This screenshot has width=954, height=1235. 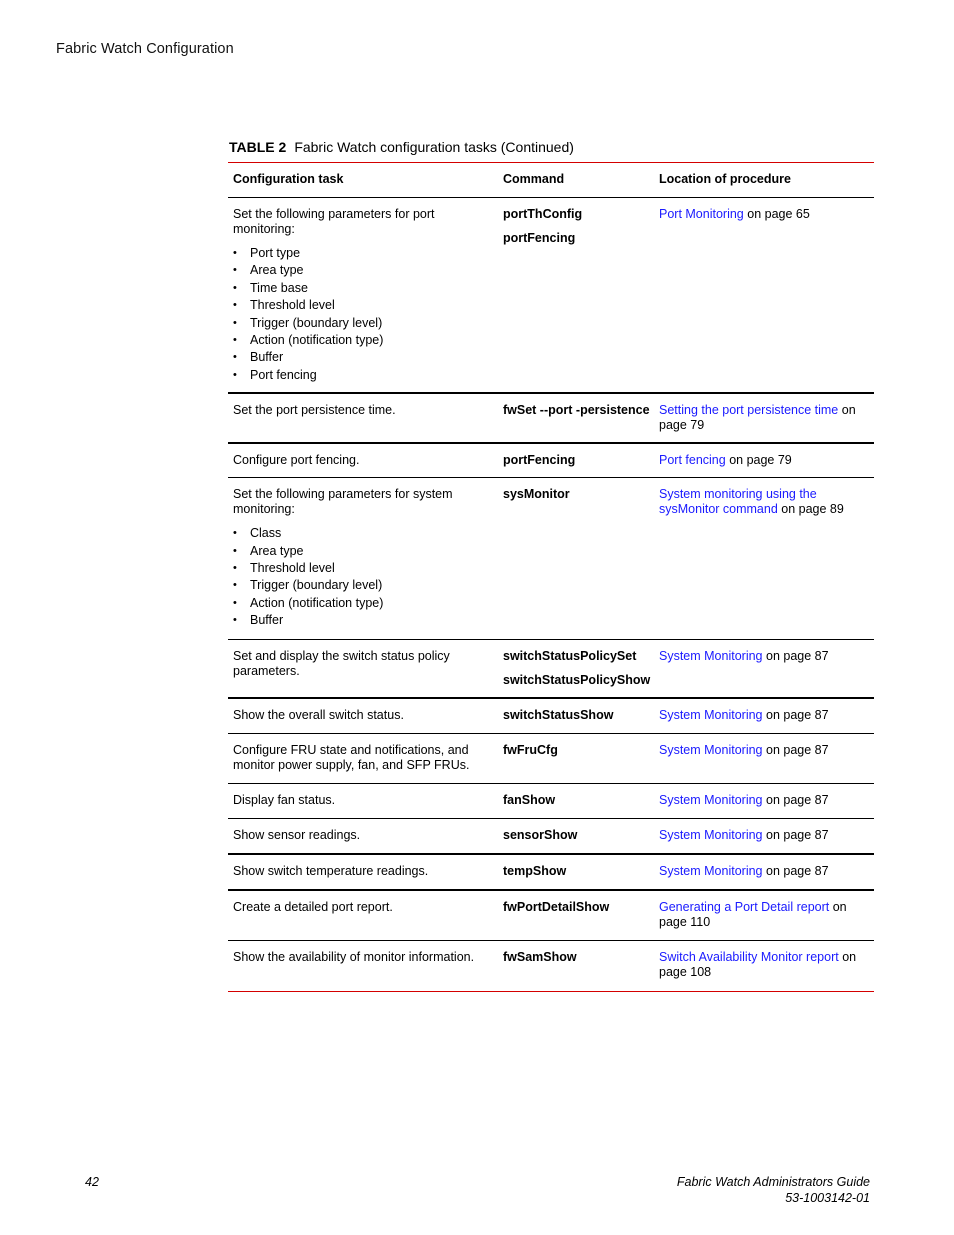 I want to click on running-head: Fabric Watch Configuration, so click(x=145, y=49).